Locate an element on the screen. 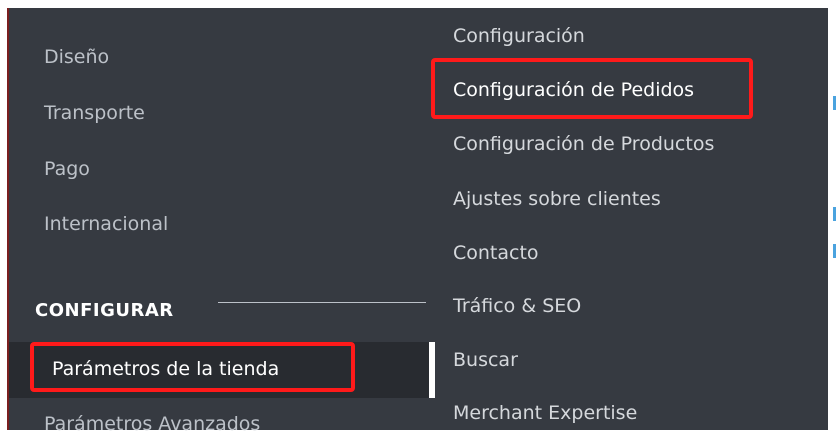 This screenshot has height=435, width=839. submenu-item-contacto: Contacto is located at coordinates (496, 253).